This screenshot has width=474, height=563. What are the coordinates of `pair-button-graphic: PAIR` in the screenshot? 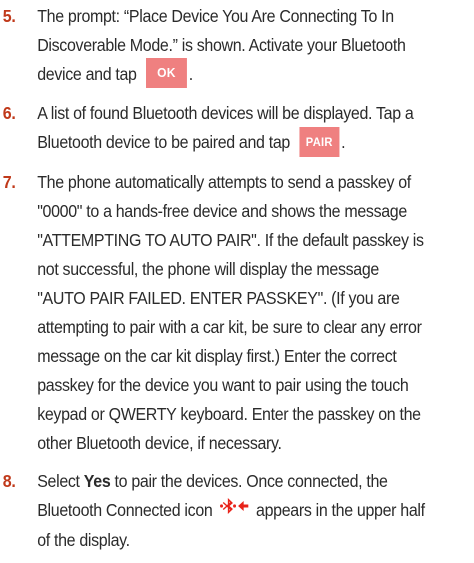 It's located at (319, 141).